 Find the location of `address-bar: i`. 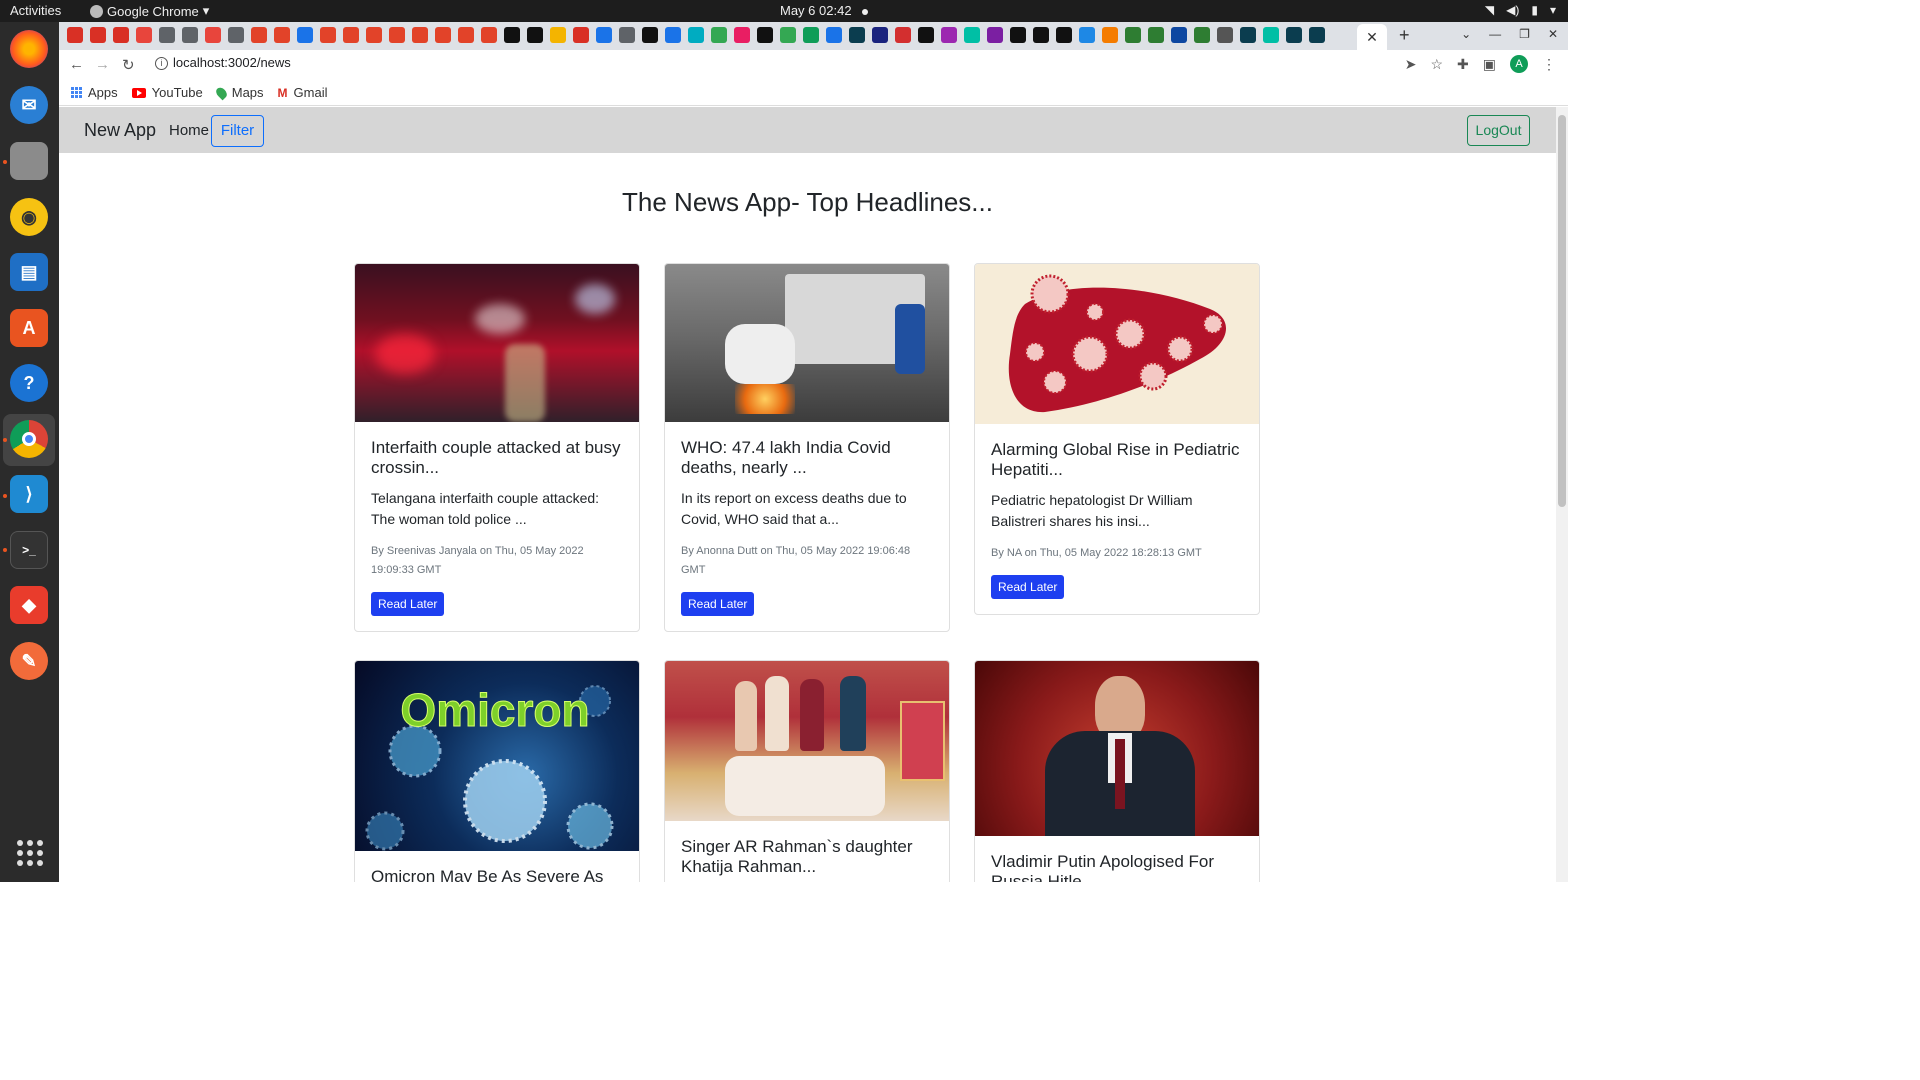

address-bar: i is located at coordinates (799, 65).